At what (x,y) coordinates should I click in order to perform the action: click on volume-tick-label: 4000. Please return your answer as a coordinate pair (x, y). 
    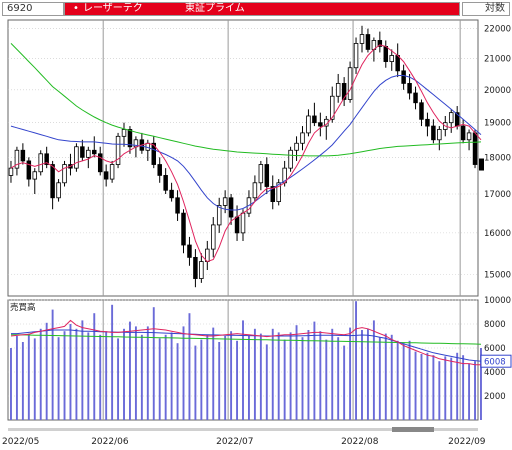
    Looking at the image, I should click on (495, 373).